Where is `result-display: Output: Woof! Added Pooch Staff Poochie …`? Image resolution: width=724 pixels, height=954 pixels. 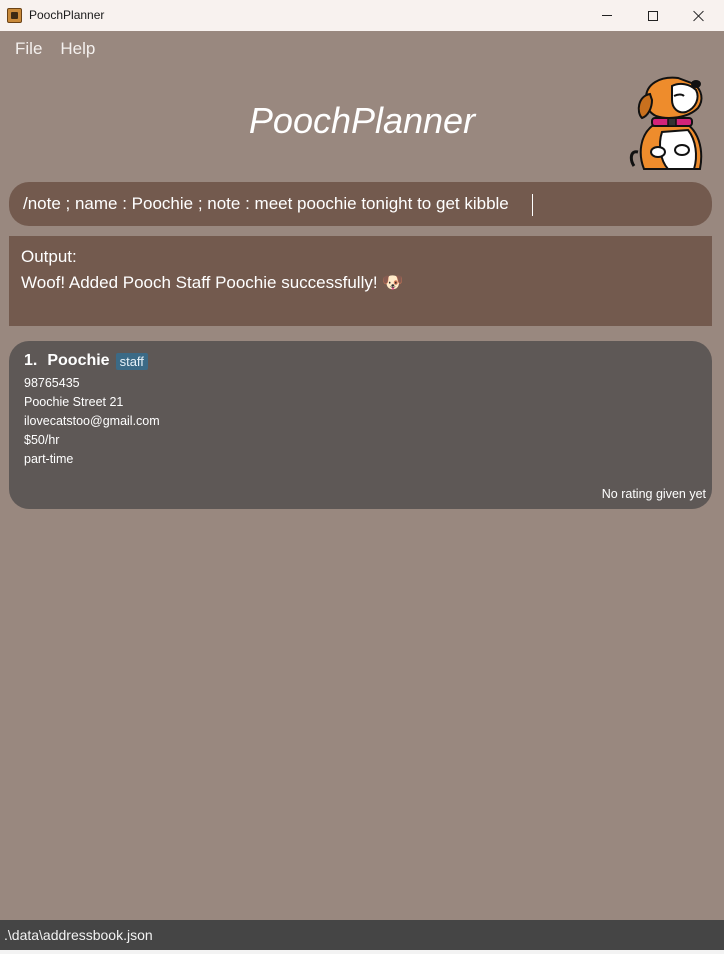 result-display: Output: Woof! Added Pooch Staff Poochie … is located at coordinates (360, 281).